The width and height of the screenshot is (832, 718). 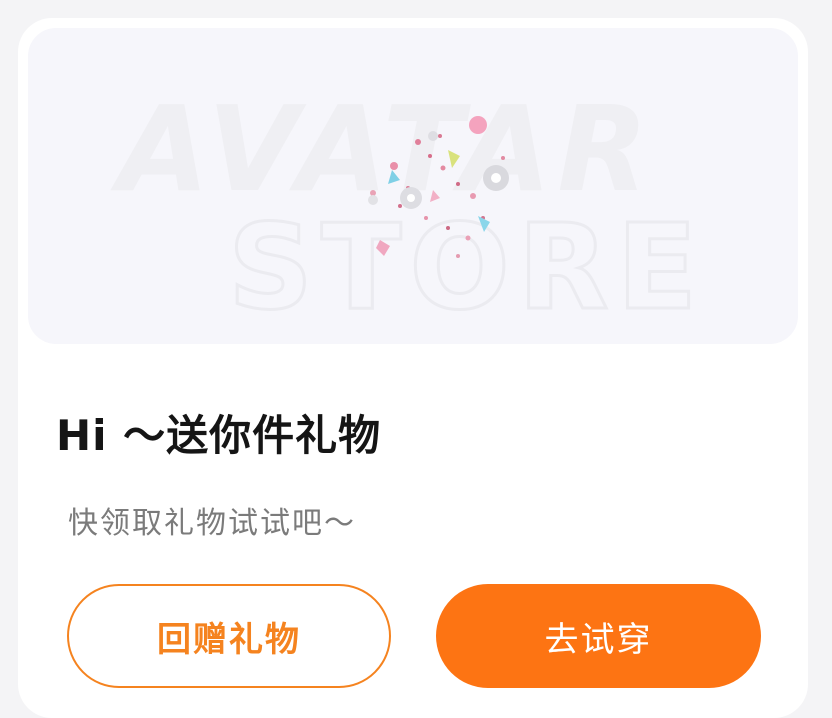 I want to click on banner-text-store: STORE, so click(x=466, y=267).